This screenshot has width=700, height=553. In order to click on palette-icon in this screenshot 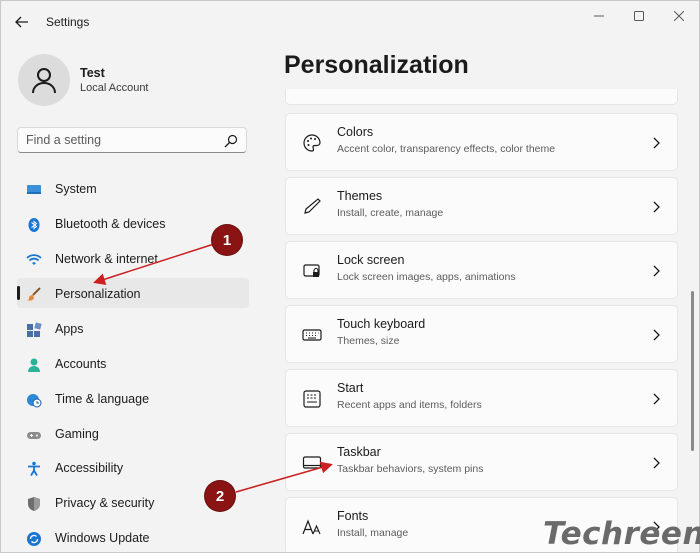, I will do `click(312, 143)`.